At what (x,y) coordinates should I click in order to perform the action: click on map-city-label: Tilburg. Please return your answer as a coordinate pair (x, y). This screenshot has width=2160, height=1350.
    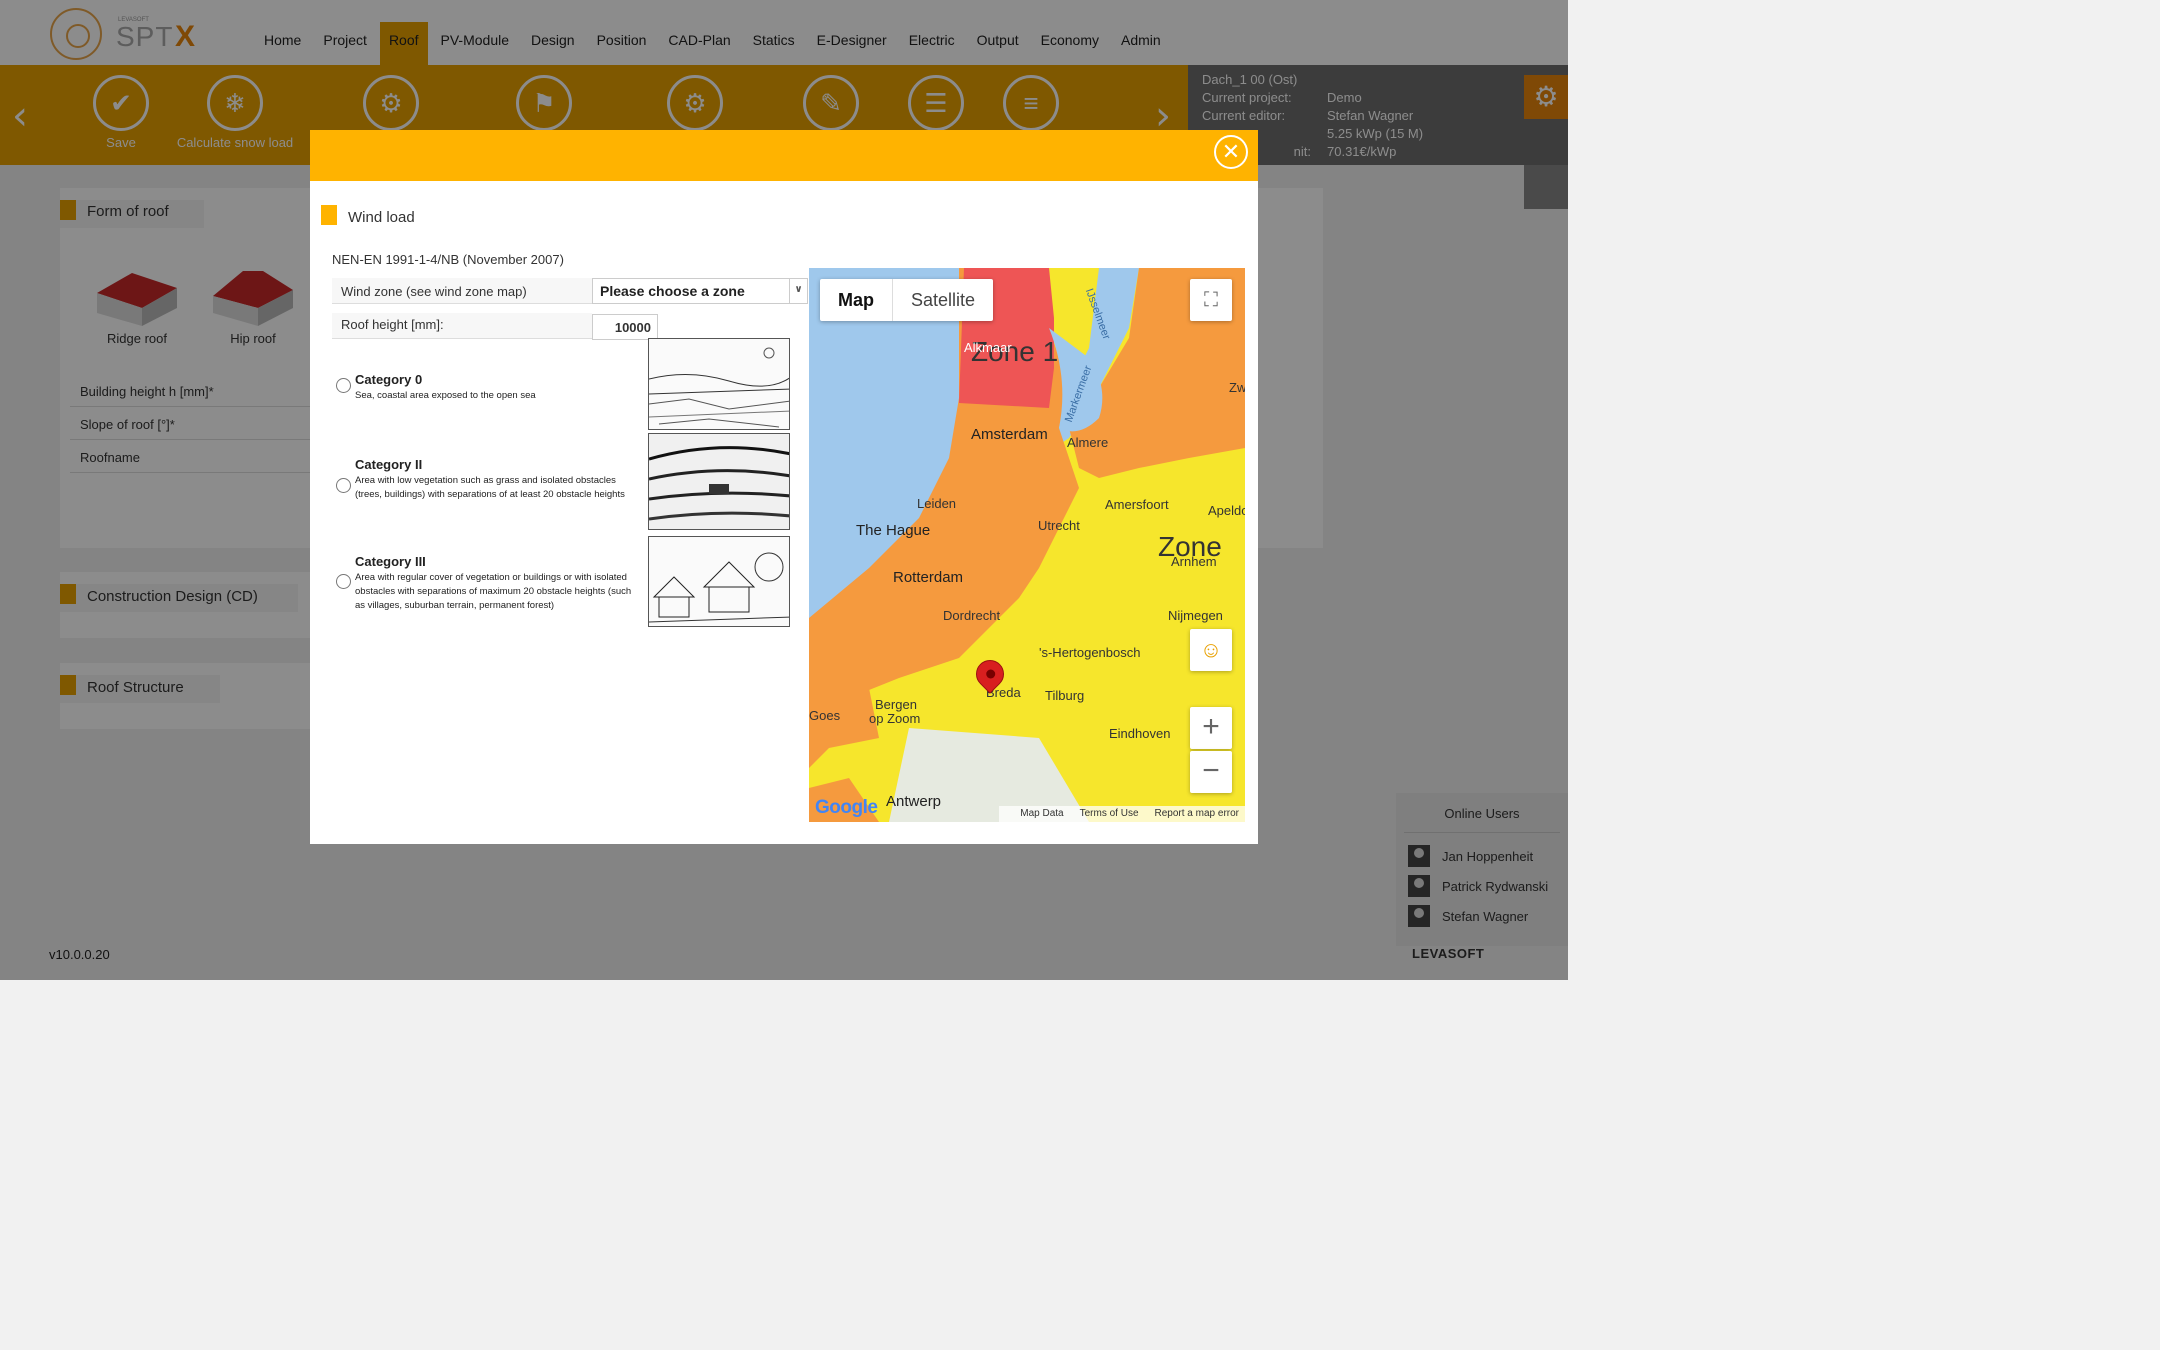
    Looking at the image, I should click on (1065, 695).